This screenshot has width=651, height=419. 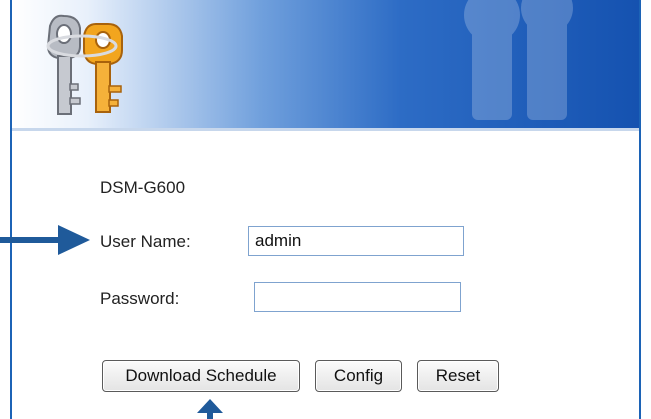 I want to click on password-field, so click(x=357, y=297).